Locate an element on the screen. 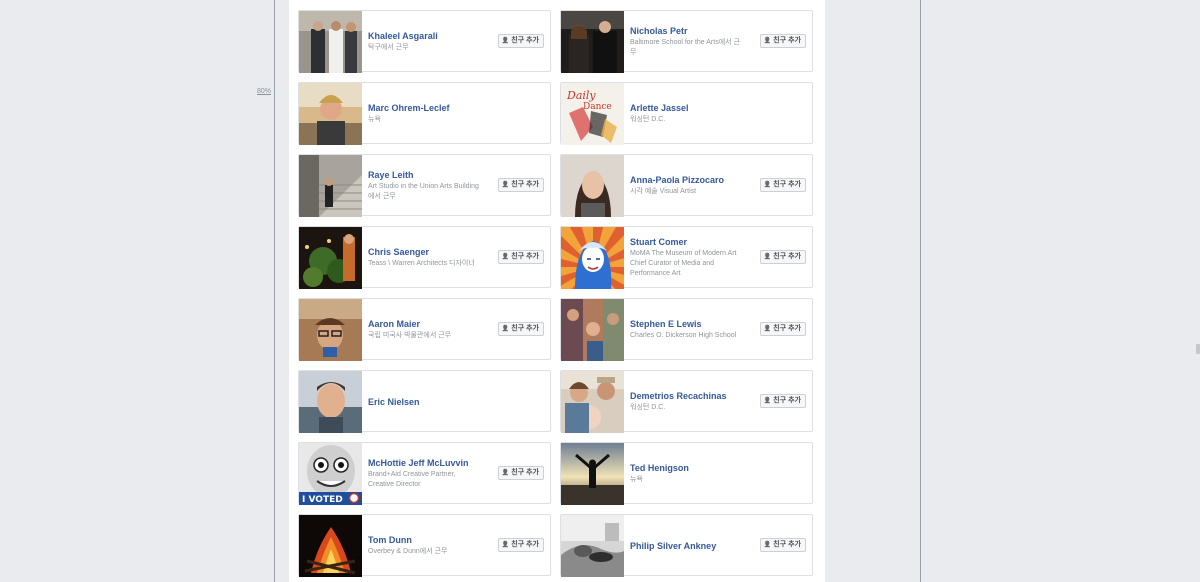 The height and width of the screenshot is (582, 1200). zoom-level-link: 80% is located at coordinates (264, 91).